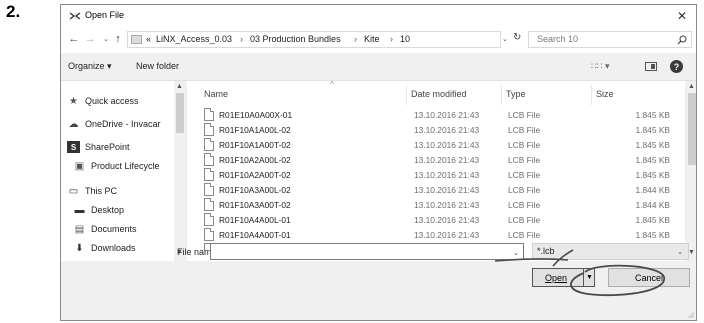  What do you see at coordinates (558, 39) in the screenshot?
I see `search-placeholder: Search 10` at bounding box center [558, 39].